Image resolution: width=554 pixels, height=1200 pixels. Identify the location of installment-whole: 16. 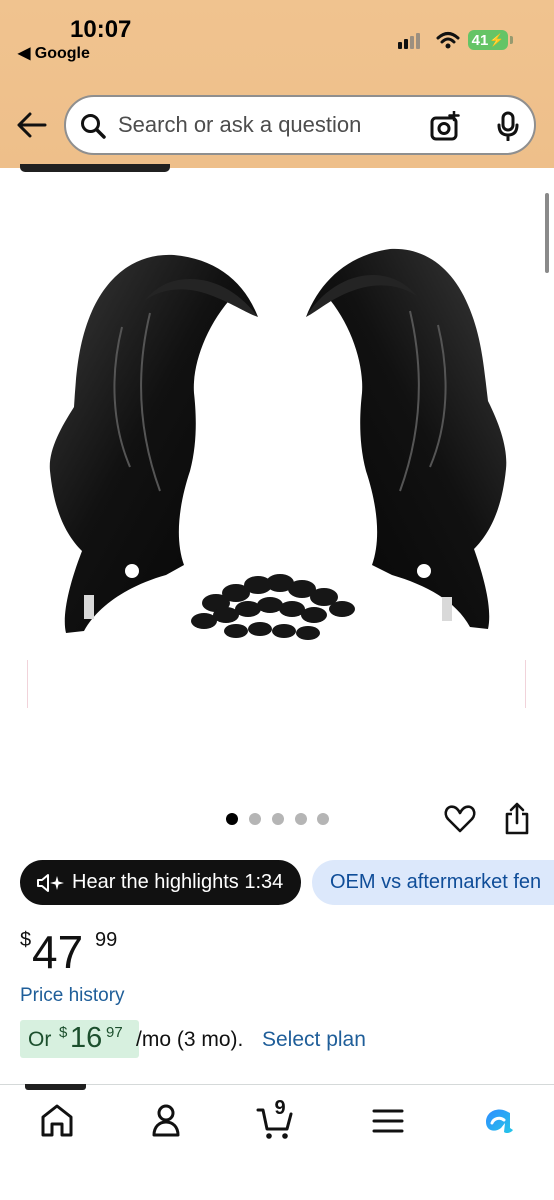
(86, 1038).